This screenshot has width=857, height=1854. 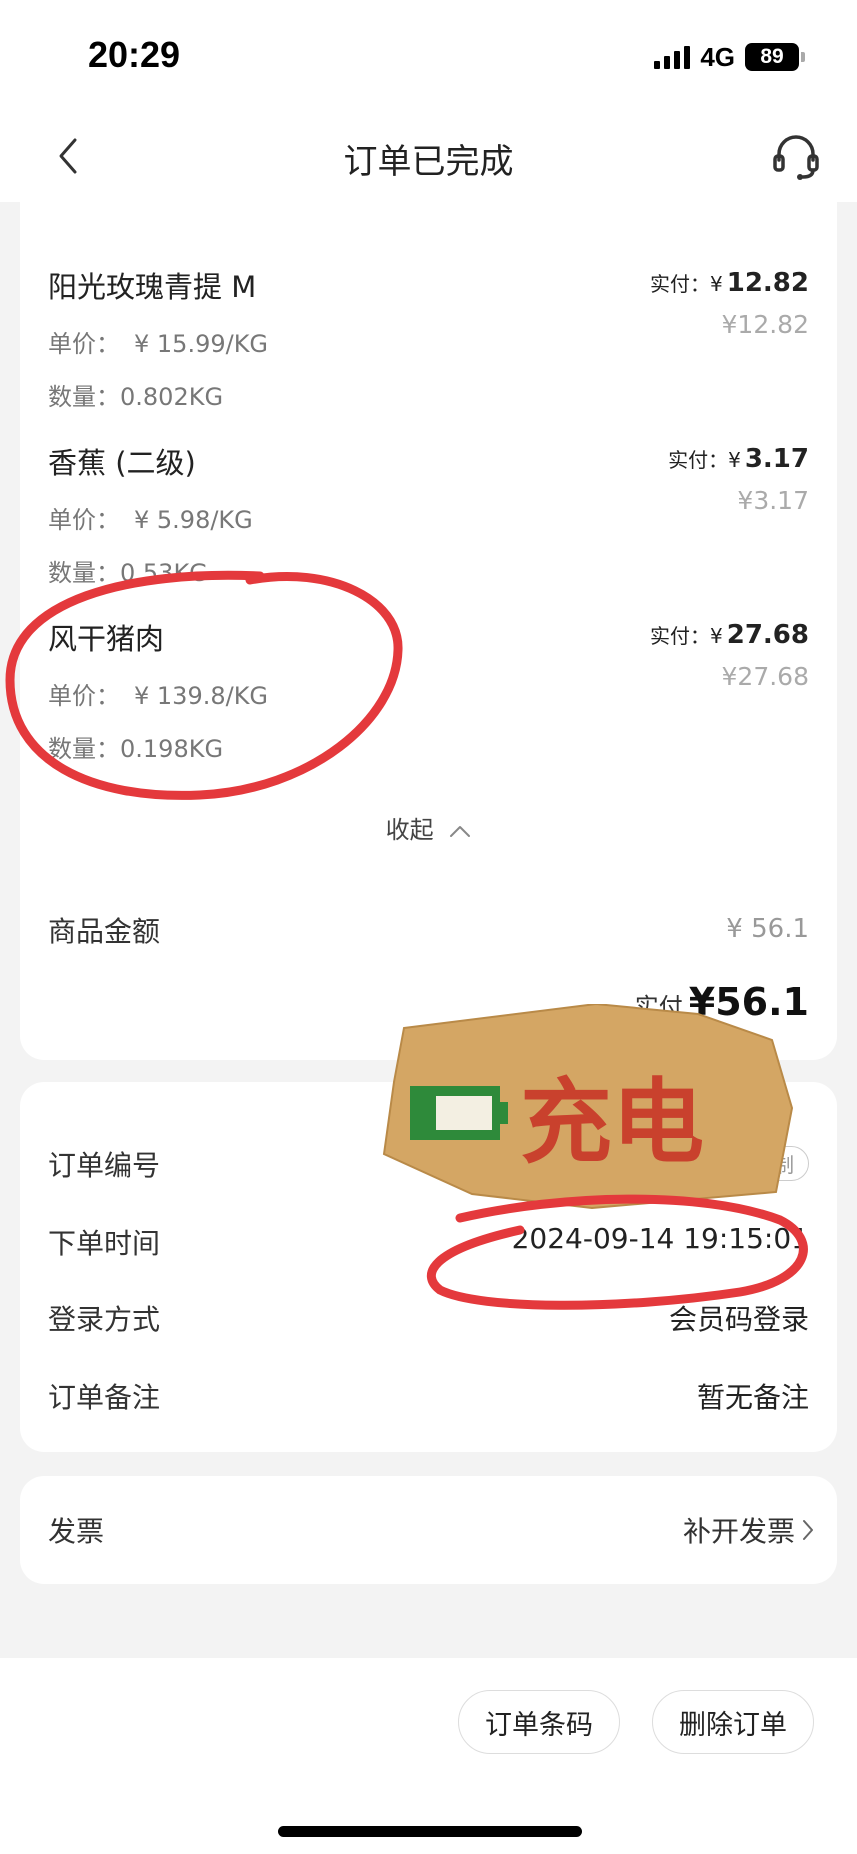 I want to click on status-bar: 20:29 4G 89, so click(x=428, y=55).